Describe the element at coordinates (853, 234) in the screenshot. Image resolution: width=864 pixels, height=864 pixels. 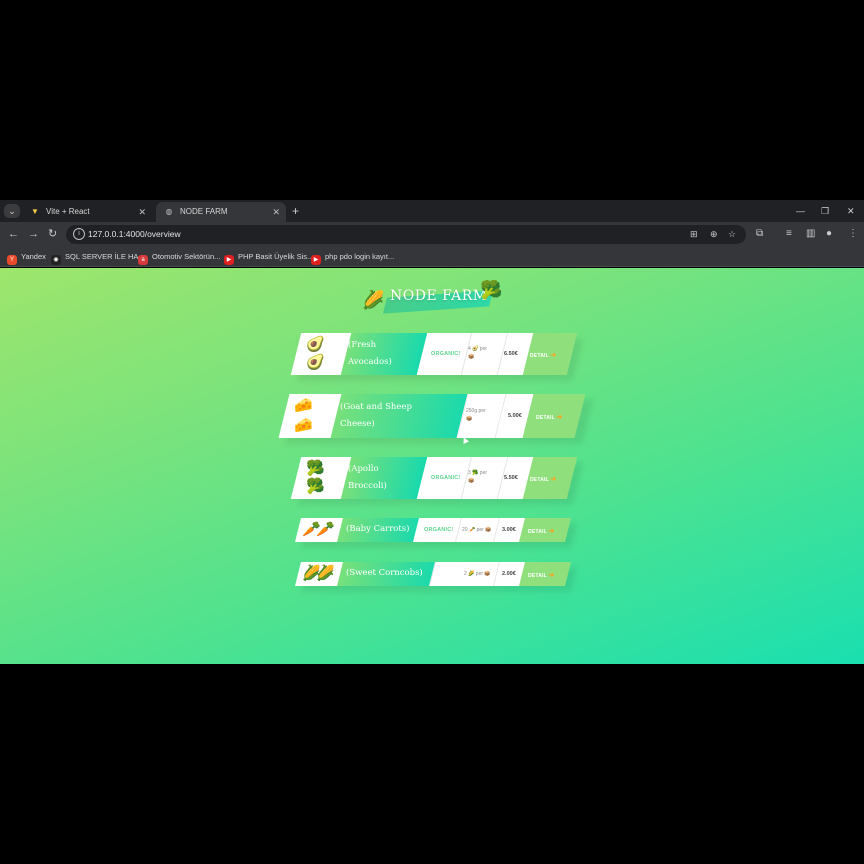
I see `menu-icon: ⋮` at that location.